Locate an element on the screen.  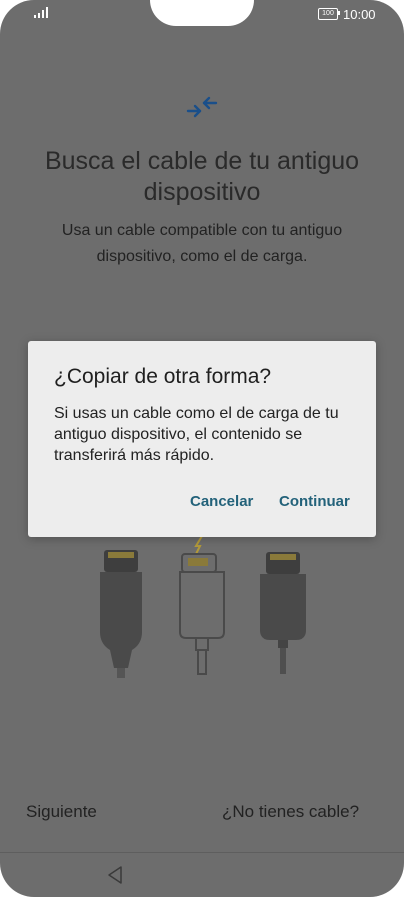
battery-tip is located at coordinates (339, 13).